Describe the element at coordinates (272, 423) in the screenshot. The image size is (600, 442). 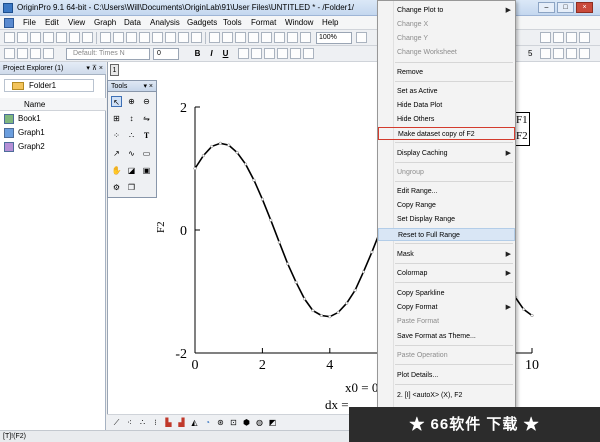
I see `surface-plot-icon: ◩` at that location.